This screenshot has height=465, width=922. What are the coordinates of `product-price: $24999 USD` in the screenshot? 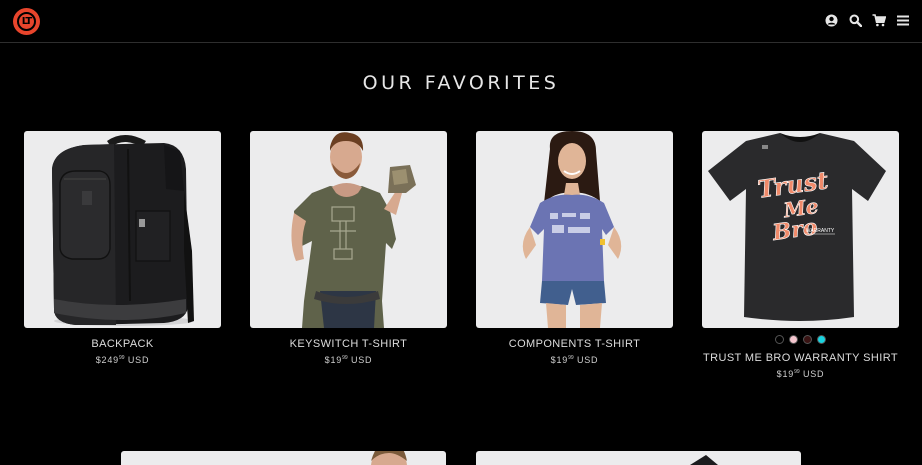 It's located at (122, 360).